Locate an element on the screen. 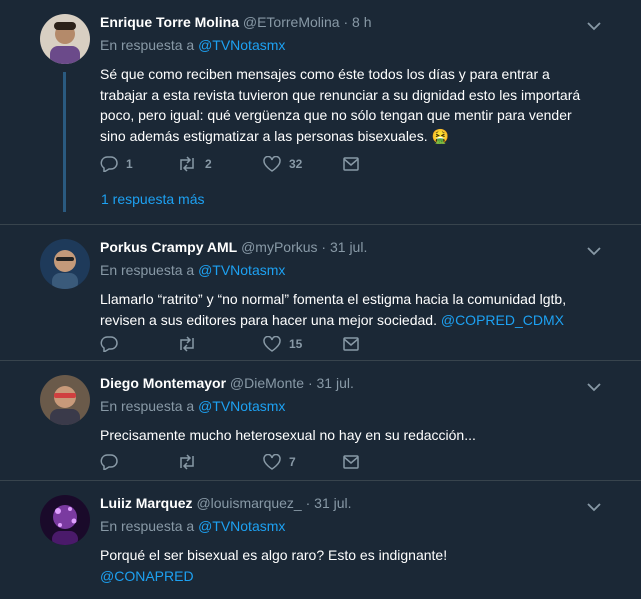  retweet-button: 2 is located at coordinates (194, 164).